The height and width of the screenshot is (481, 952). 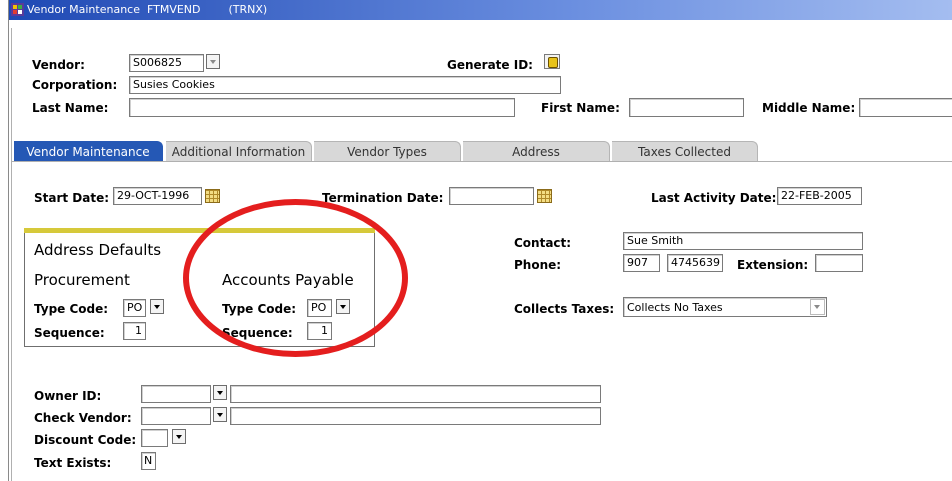 I want to click on procurement-heading: Procurement, so click(x=82, y=280).